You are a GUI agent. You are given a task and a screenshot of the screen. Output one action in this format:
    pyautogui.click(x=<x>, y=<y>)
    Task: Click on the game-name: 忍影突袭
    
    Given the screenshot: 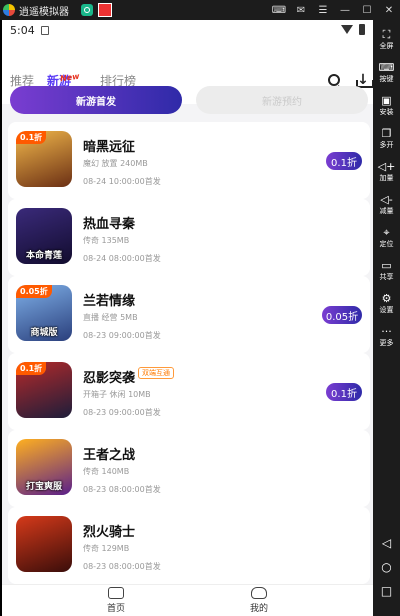 What is the action you would take?
    pyautogui.click(x=109, y=376)
    